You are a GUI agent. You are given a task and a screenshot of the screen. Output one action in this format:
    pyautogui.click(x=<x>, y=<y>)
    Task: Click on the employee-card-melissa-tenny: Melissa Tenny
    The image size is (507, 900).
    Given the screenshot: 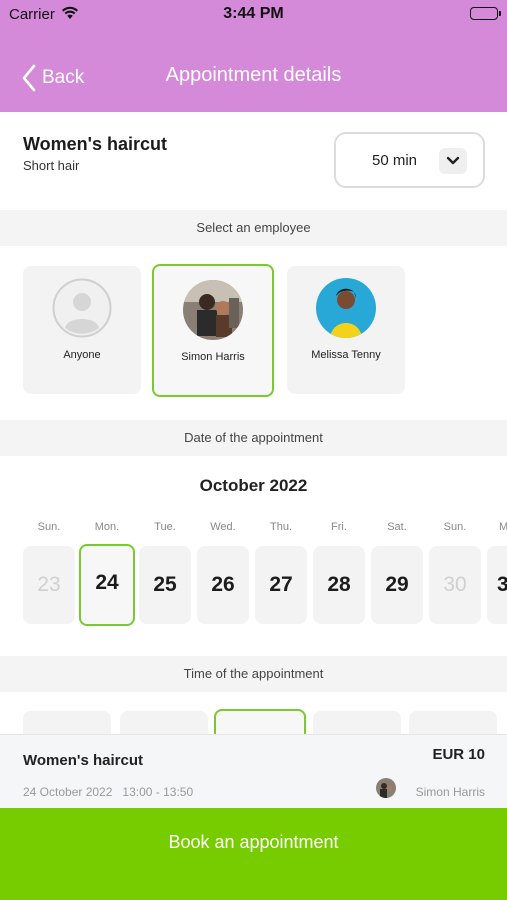 What is the action you would take?
    pyautogui.click(x=346, y=330)
    